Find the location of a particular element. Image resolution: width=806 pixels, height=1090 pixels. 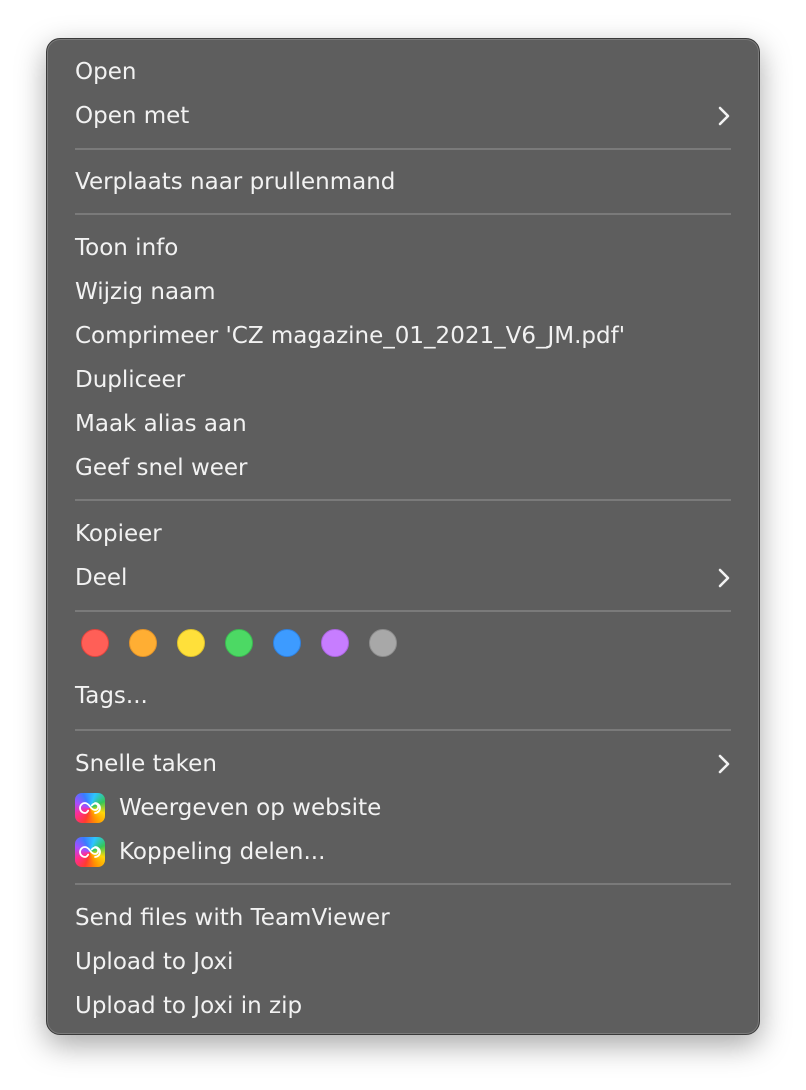

tag-green is located at coordinates (239, 643).